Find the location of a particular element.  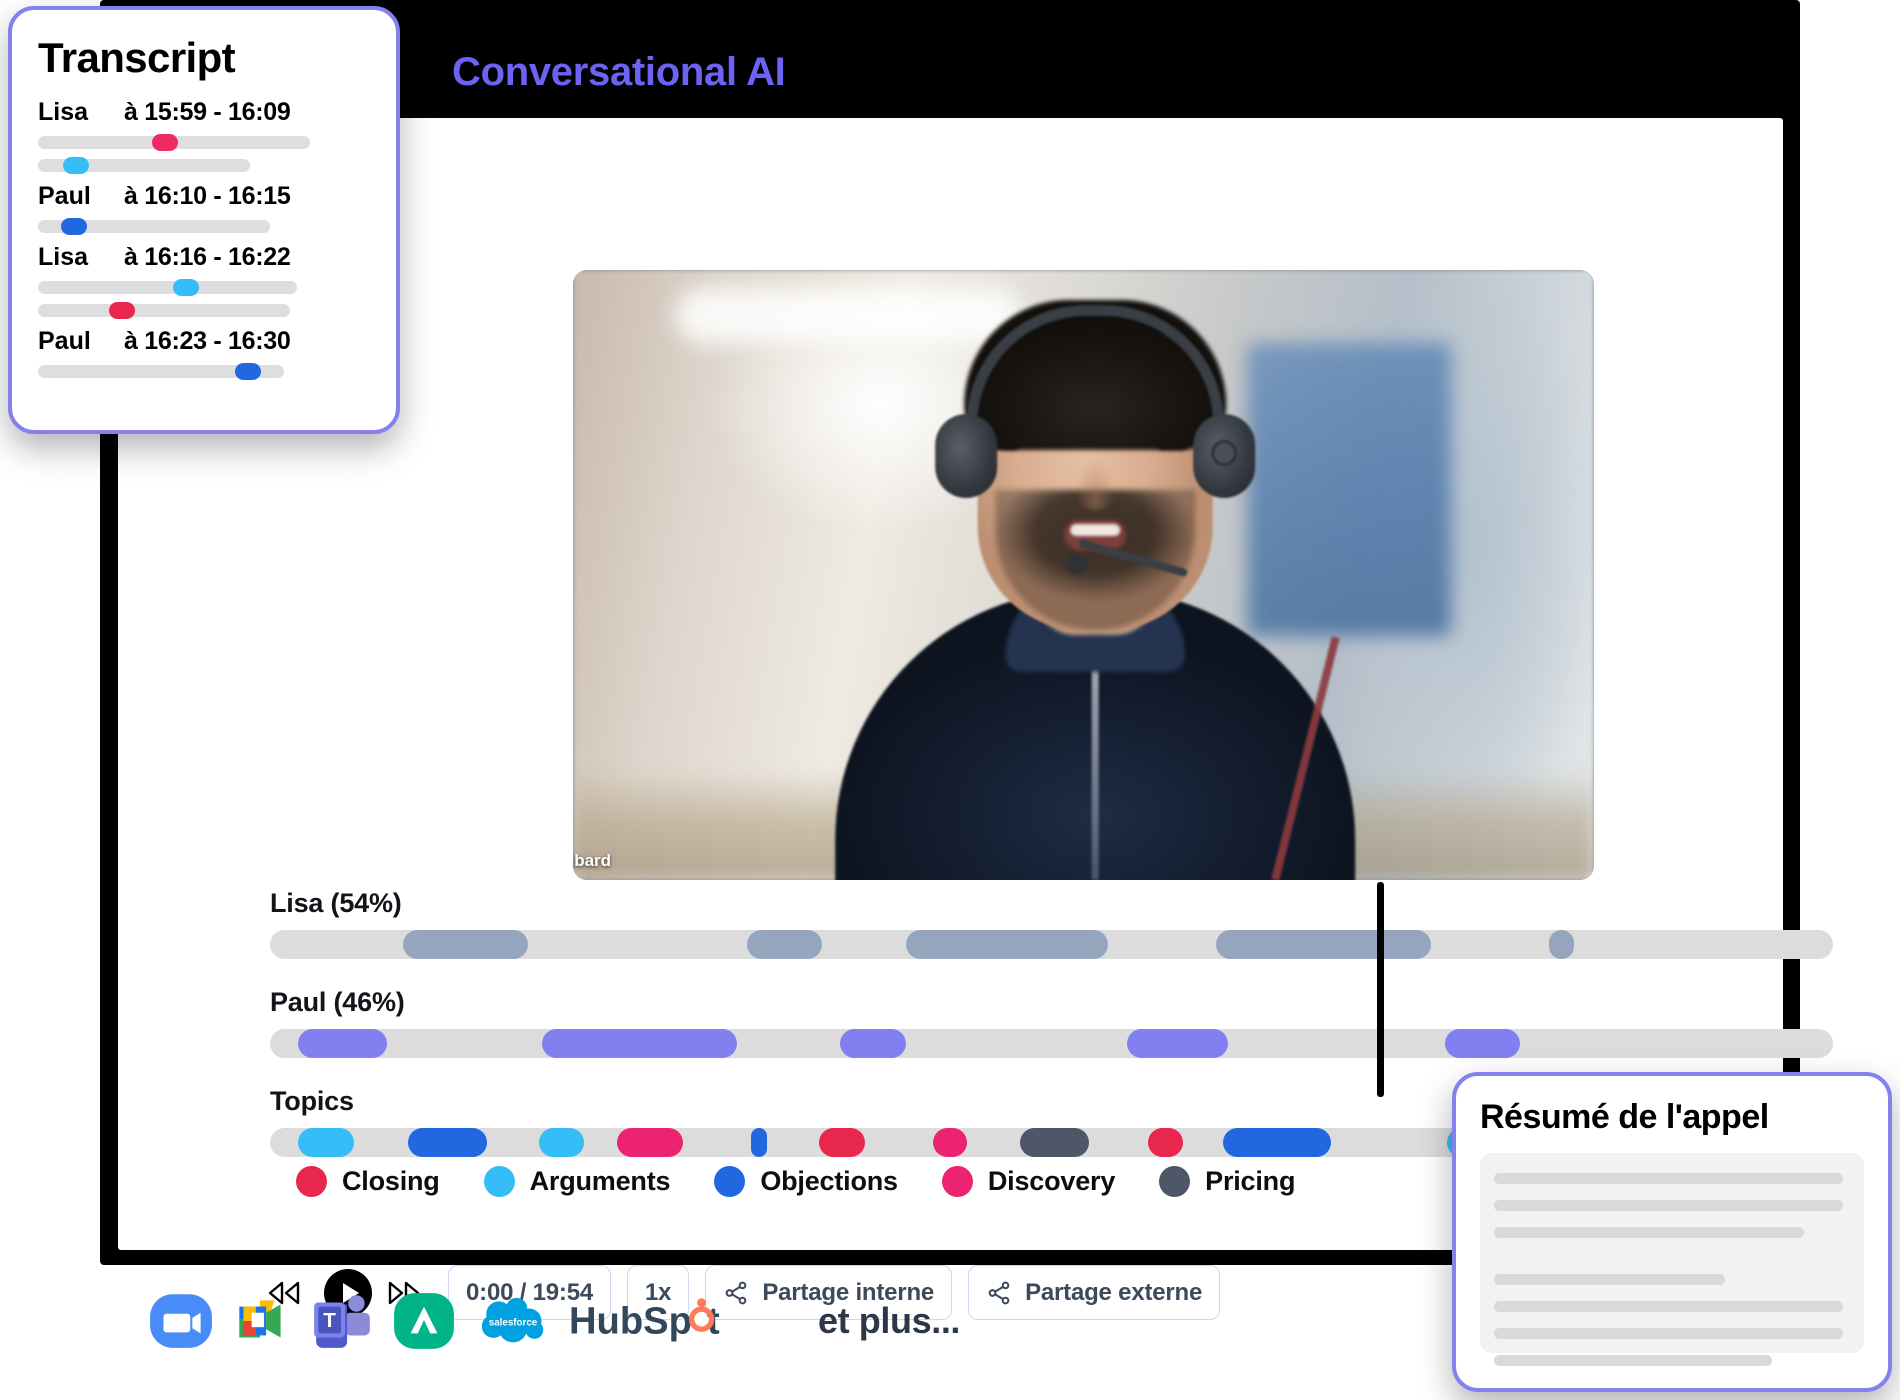

transcript-entry: Lisa à 15:59 - 16:09 is located at coordinates (204, 136).